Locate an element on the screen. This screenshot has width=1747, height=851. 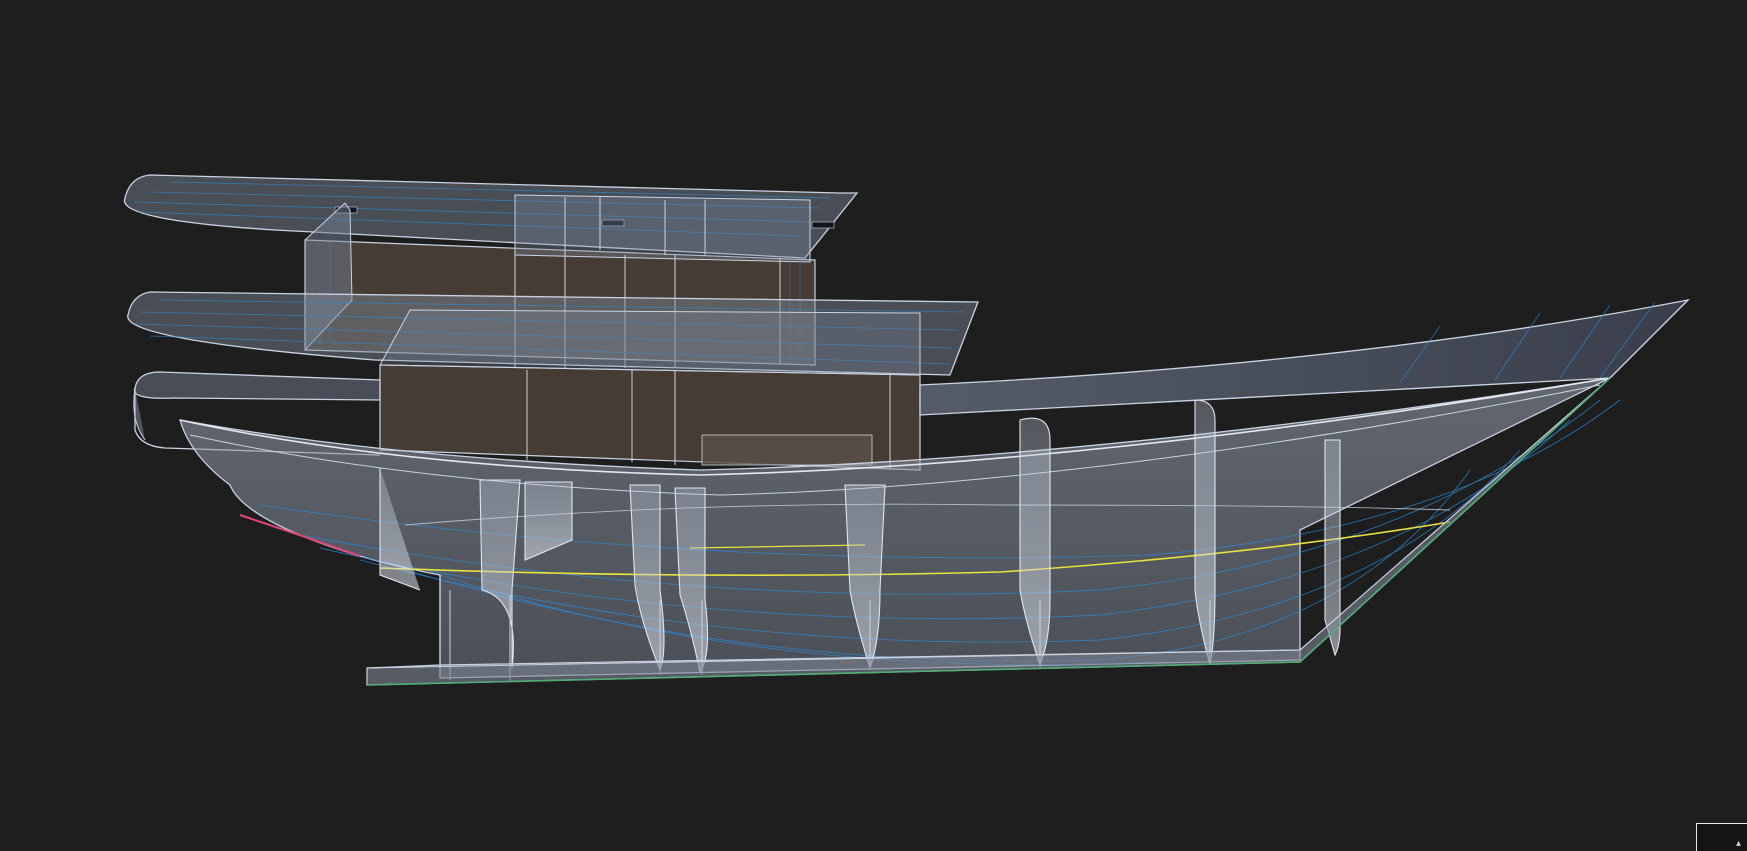
corner-widget: ▴ is located at coordinates (1721, 837).